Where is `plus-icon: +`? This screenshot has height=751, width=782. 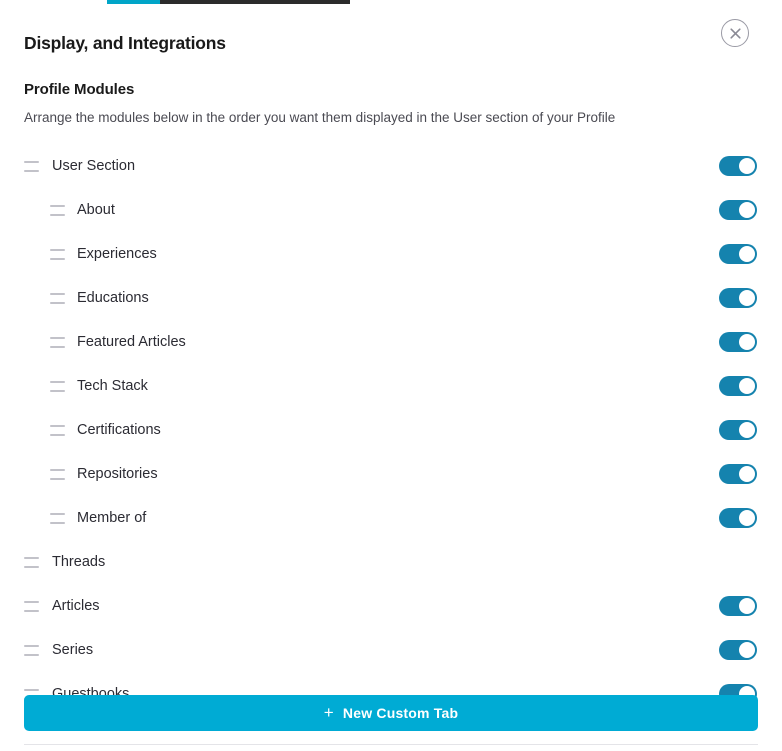
plus-icon: + is located at coordinates (328, 712).